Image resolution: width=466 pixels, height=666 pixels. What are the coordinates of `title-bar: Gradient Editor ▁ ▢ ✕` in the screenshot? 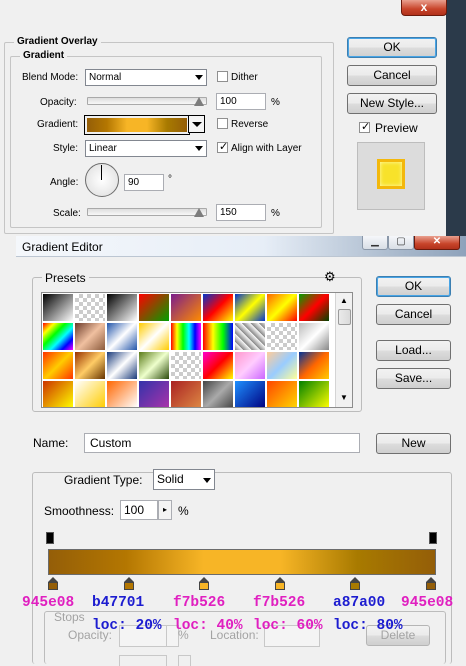 It's located at (241, 246).